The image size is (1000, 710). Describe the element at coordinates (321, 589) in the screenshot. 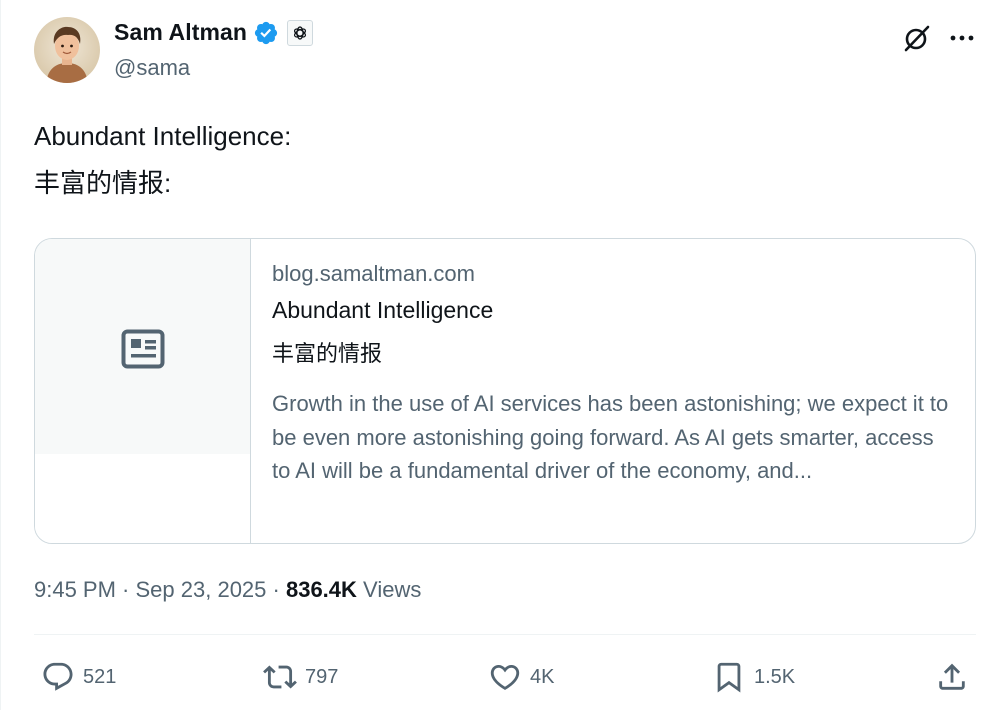

I see `views-count: 836.4K` at that location.